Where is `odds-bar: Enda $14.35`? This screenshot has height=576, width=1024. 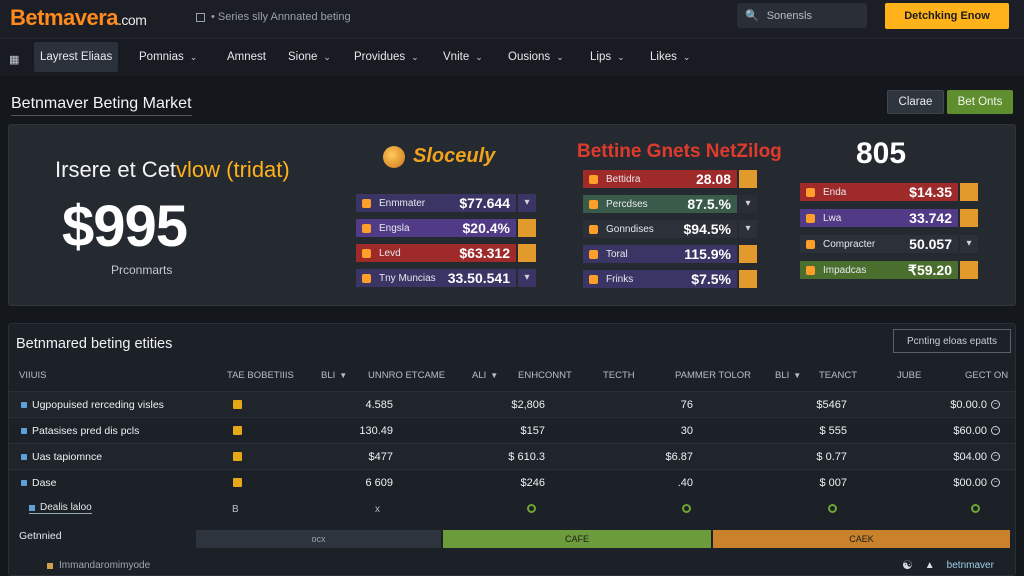
odds-bar: Enda $14.35 is located at coordinates (879, 192).